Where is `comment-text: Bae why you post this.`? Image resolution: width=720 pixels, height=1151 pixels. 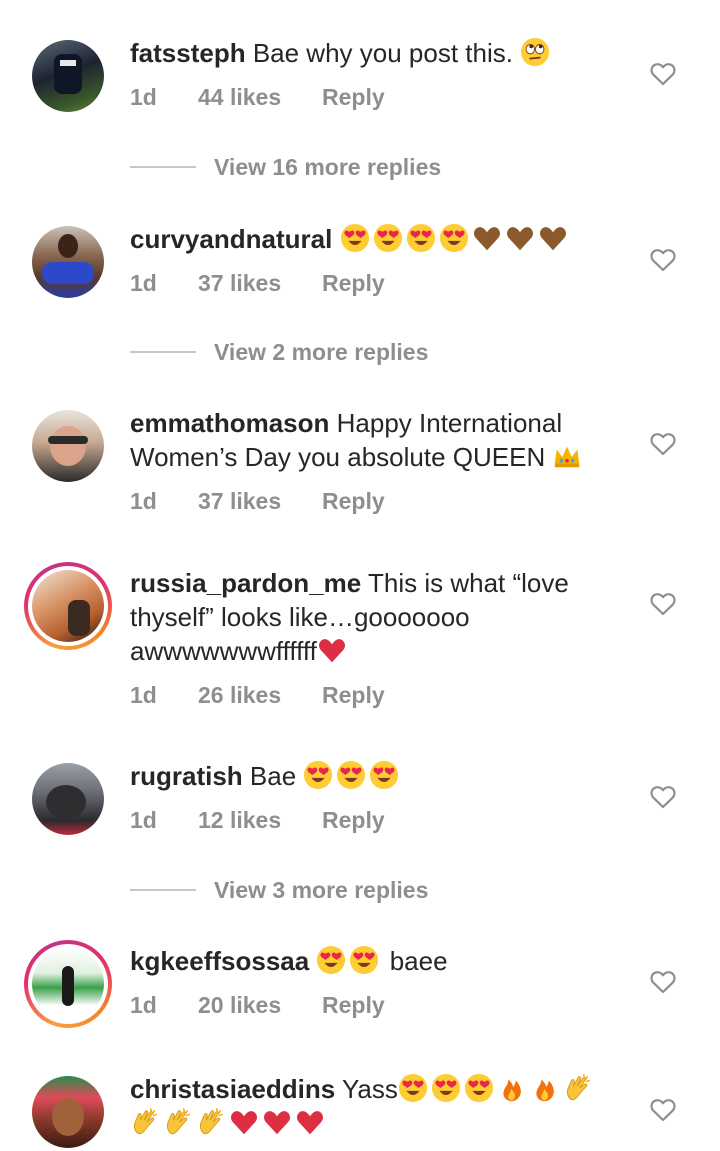
comment-text: Bae why you post this. is located at coordinates (382, 53).